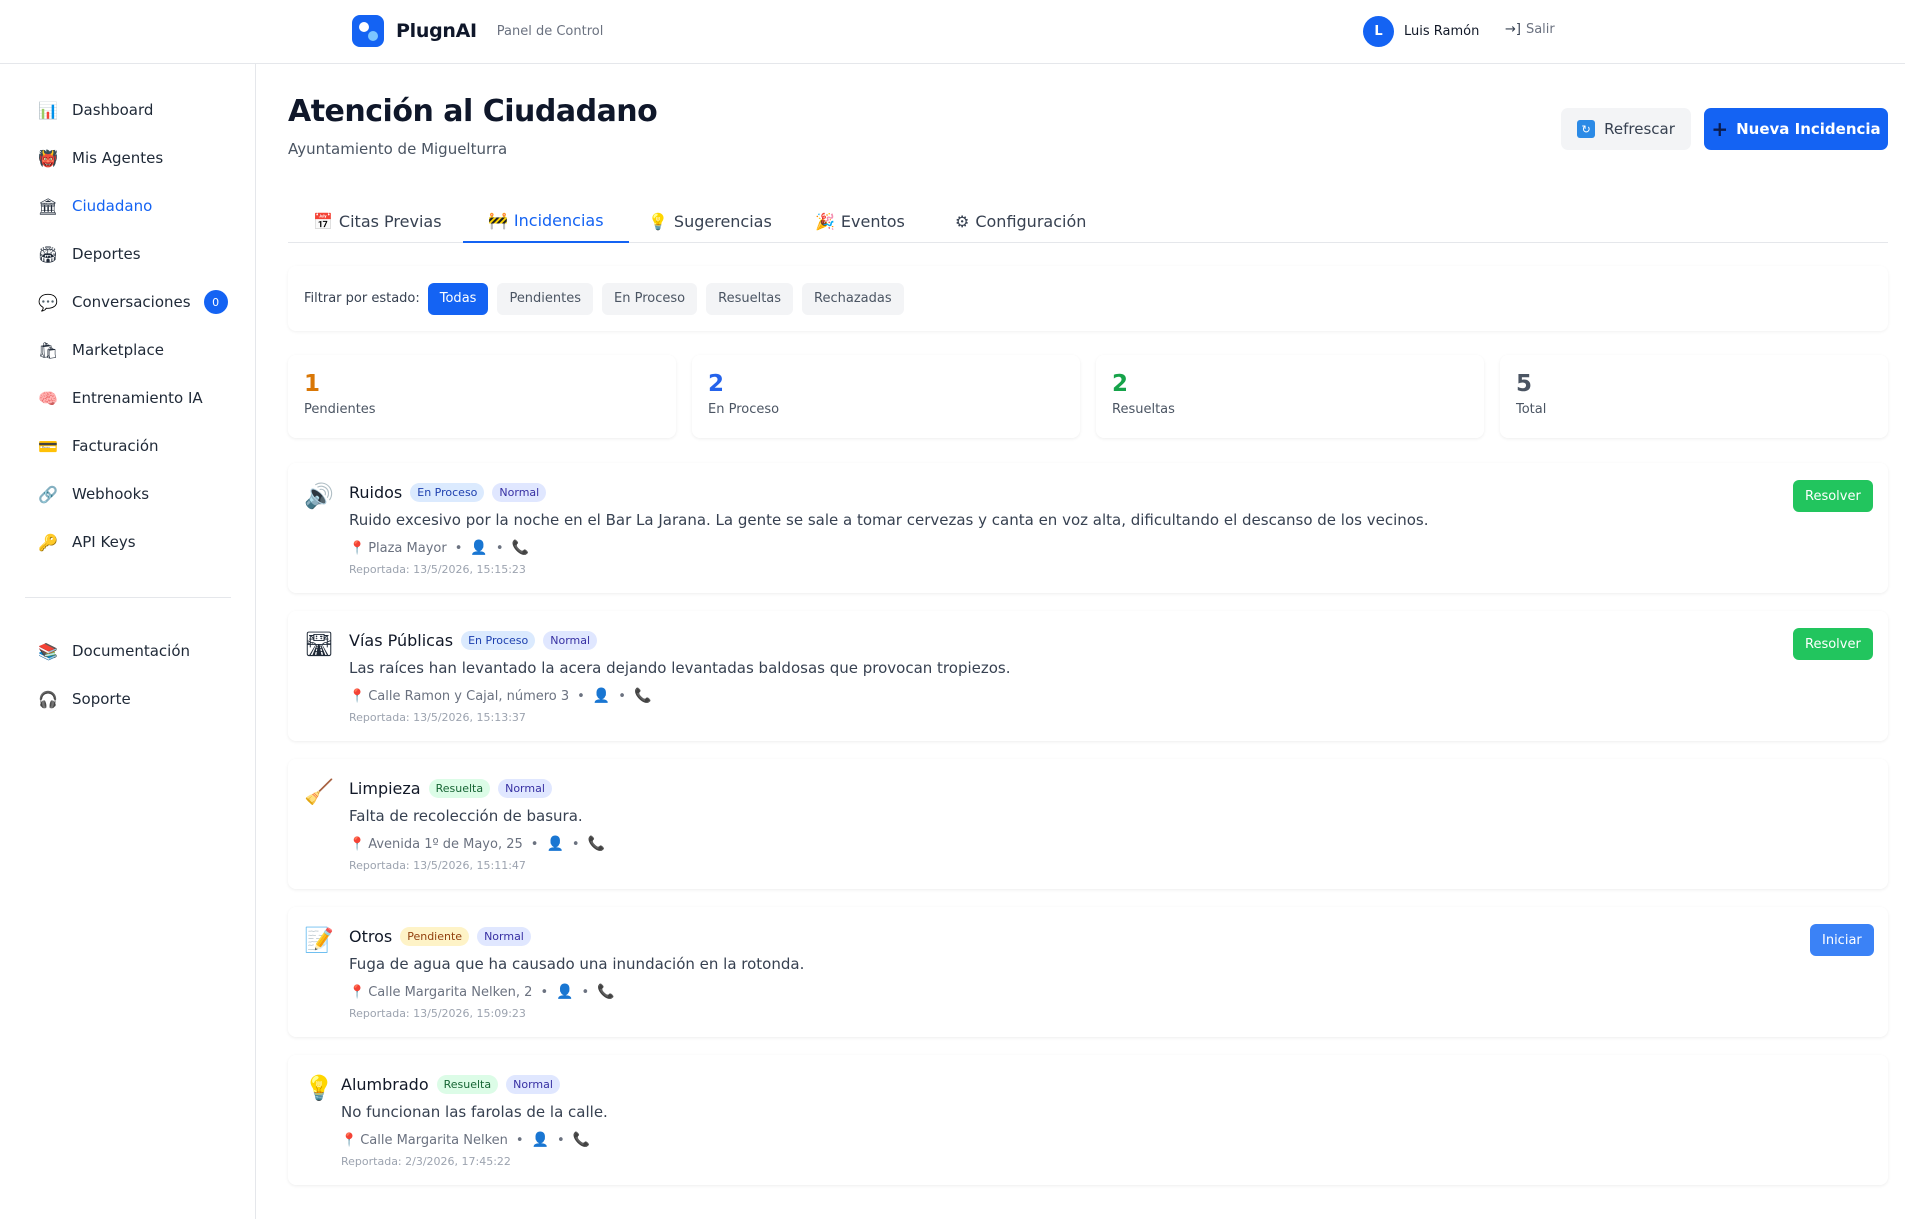  What do you see at coordinates (434, 1140) in the screenshot?
I see `incident-location: Calle Margarita Nelken` at bounding box center [434, 1140].